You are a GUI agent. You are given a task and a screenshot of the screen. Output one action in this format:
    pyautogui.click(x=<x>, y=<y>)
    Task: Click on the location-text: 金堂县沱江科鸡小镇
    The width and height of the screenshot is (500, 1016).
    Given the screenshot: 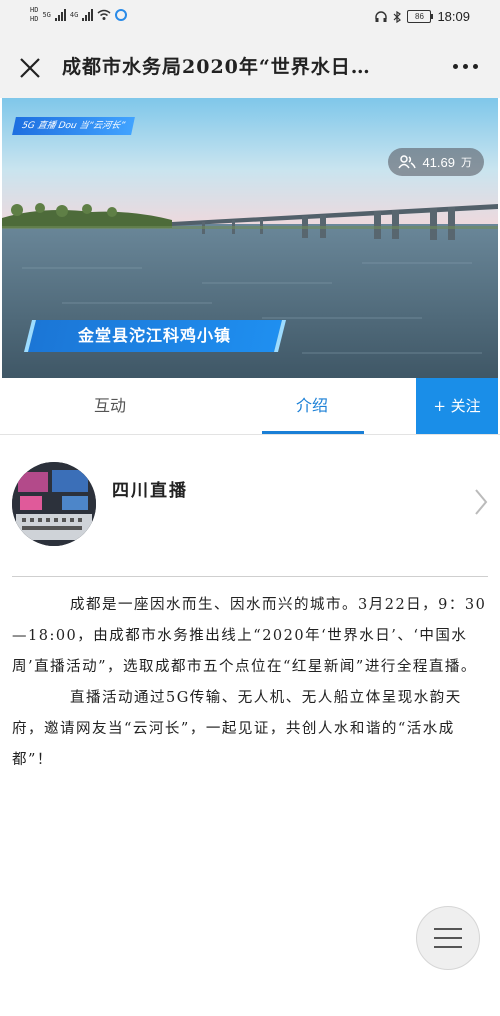 What is the action you would take?
    pyautogui.click(x=155, y=335)
    